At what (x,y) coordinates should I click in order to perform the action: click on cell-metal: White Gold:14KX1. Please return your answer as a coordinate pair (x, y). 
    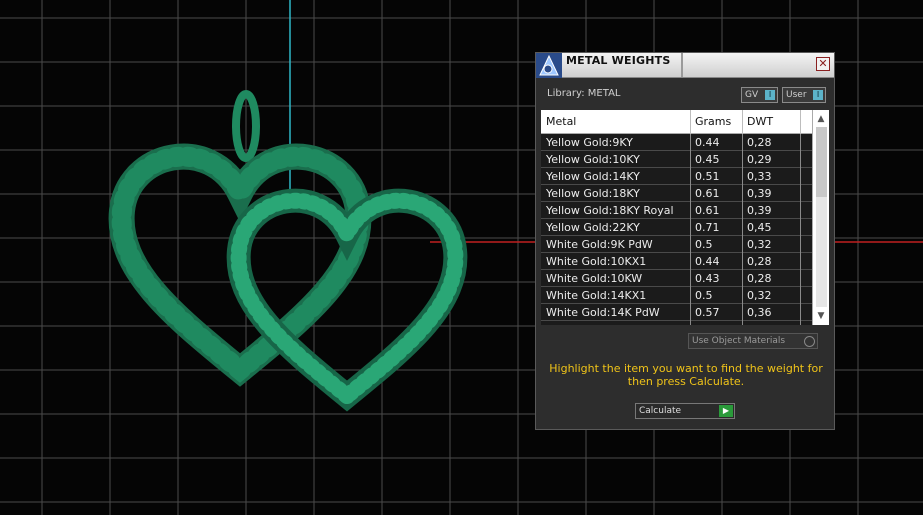
    Looking at the image, I should click on (596, 295).